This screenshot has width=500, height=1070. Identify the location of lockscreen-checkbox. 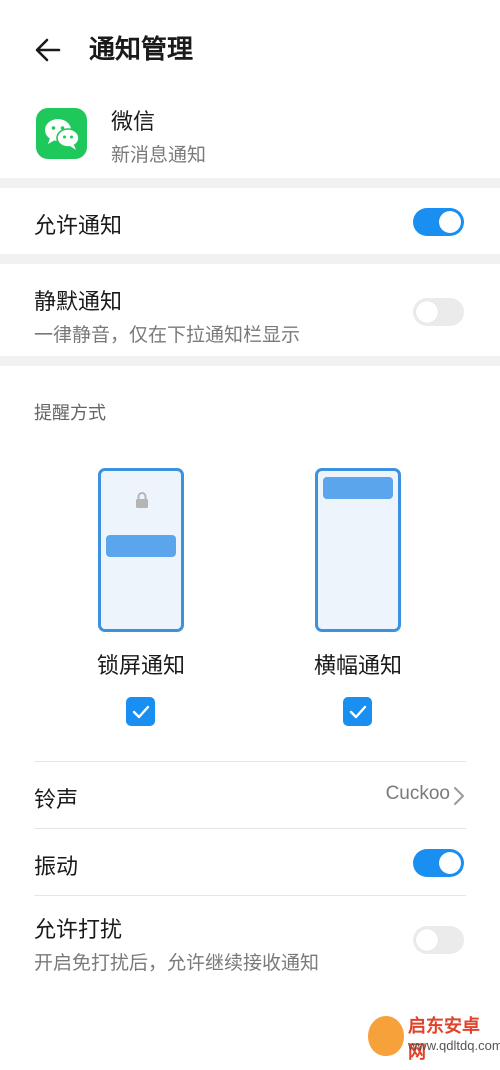
(140, 711).